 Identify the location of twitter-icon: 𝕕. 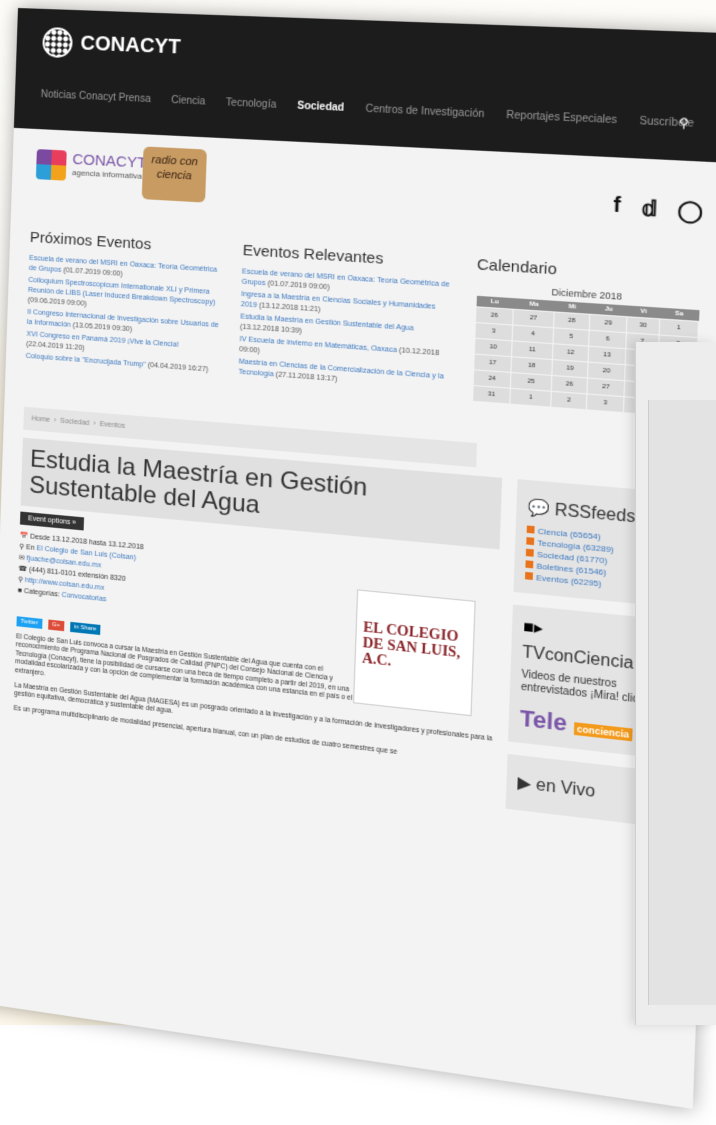
(649, 209).